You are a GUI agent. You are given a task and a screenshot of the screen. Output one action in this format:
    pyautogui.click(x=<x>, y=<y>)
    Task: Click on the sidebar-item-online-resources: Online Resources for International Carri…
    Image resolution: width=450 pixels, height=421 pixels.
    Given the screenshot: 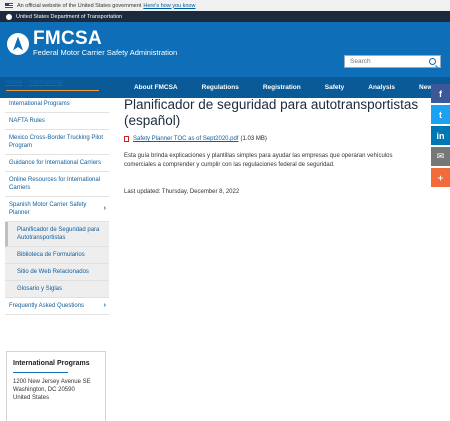 What is the action you would take?
    pyautogui.click(x=57, y=184)
    